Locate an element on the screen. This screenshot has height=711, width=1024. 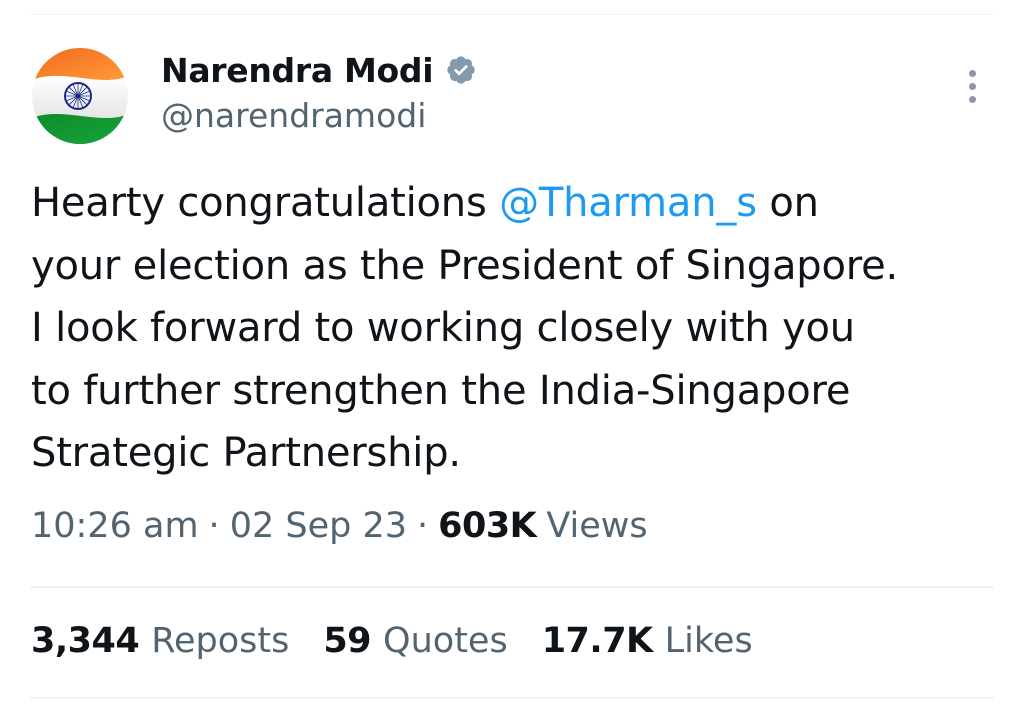
tweet-text-part: Hearty congratulations is located at coordinates (265, 203).